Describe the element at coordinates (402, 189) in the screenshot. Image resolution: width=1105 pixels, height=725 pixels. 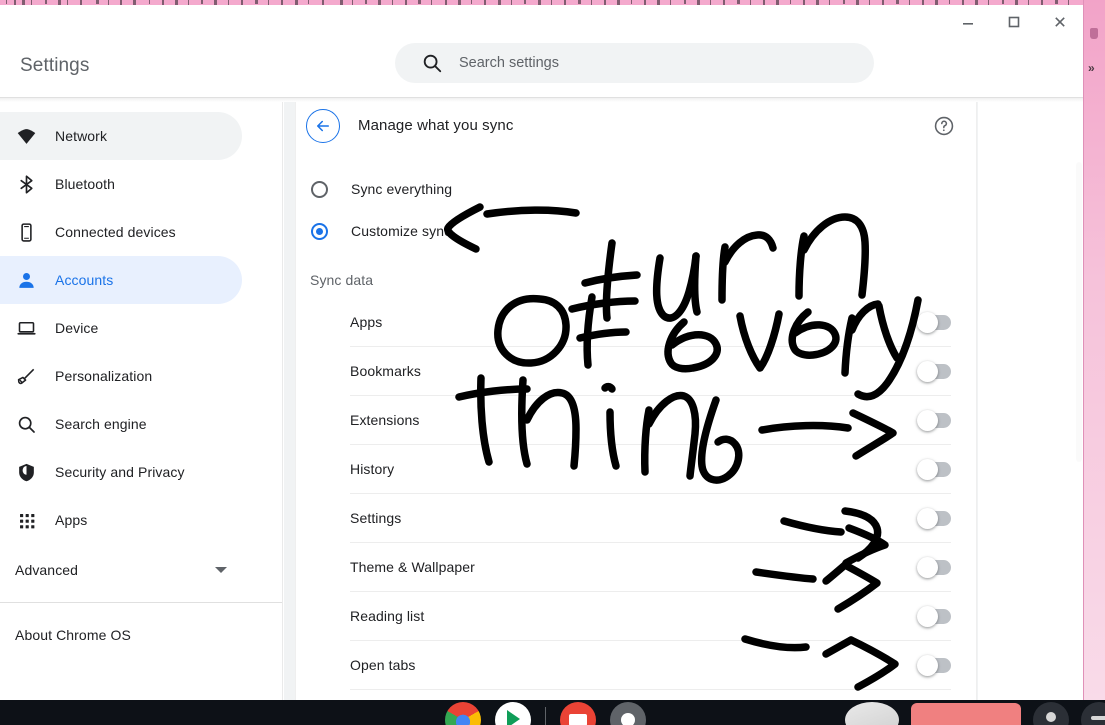
I see `radio-label: Sync everything` at that location.